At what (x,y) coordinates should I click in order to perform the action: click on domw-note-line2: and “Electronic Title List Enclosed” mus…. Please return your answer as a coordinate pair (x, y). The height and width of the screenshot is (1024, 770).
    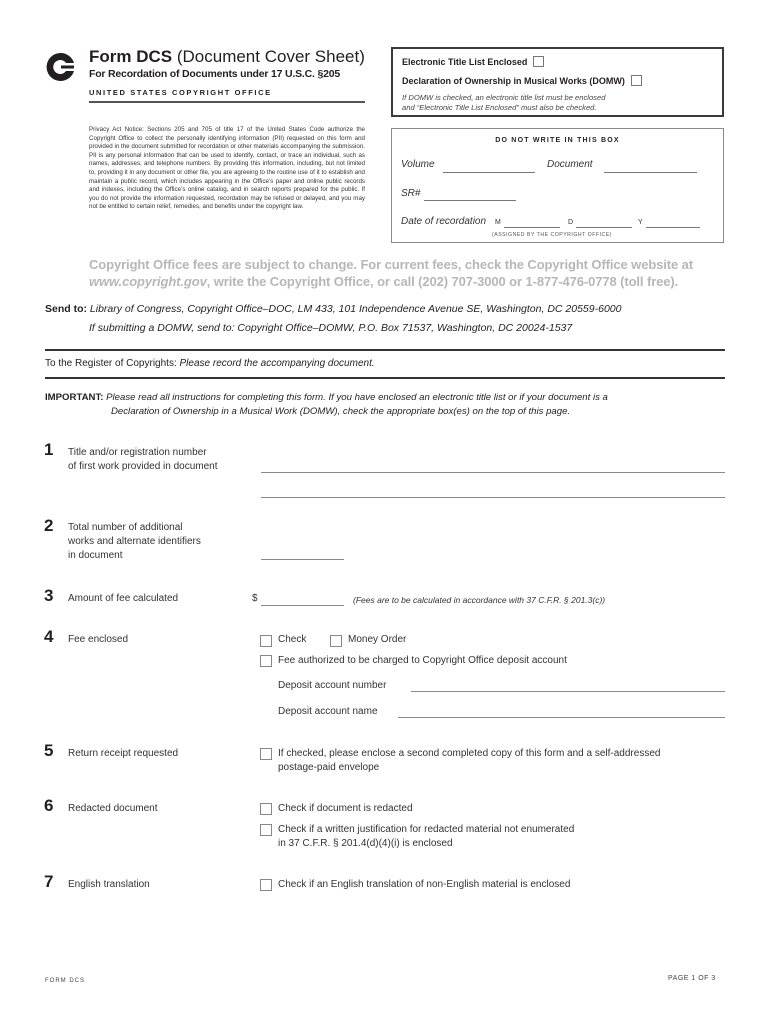
    Looking at the image, I should click on (499, 107).